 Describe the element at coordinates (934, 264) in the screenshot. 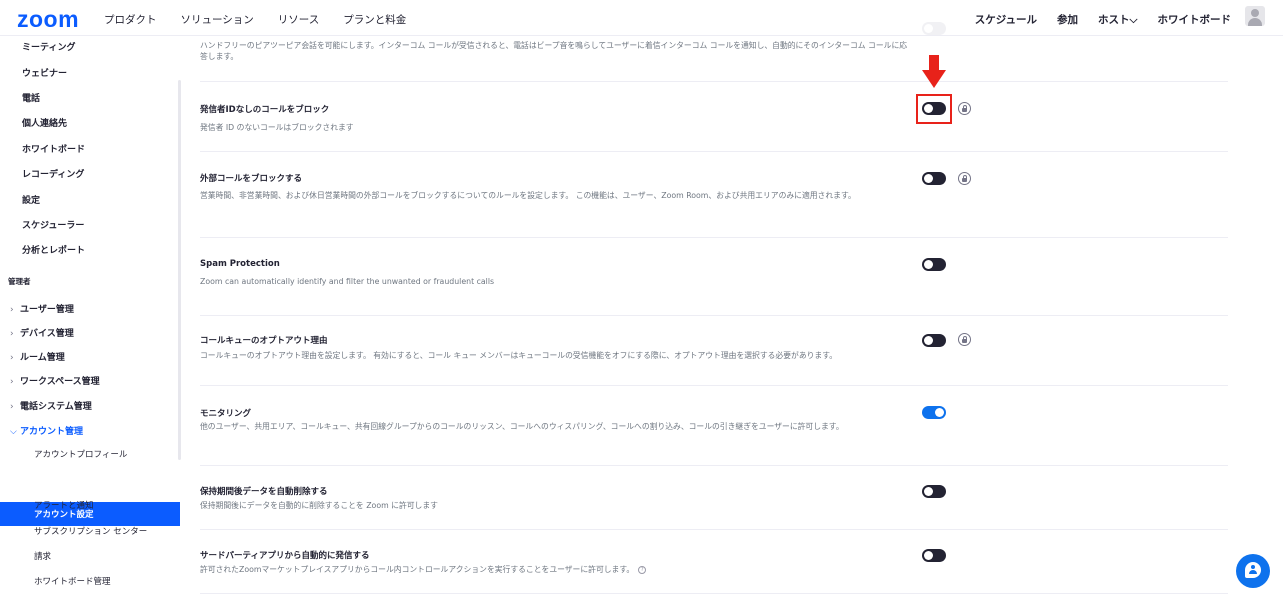

I see `spam-protection-toggle` at that location.